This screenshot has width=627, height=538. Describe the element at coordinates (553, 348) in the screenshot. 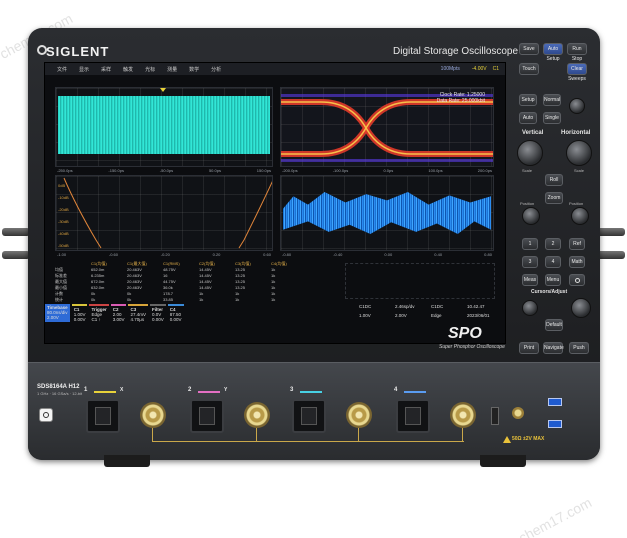

I see `navigate-button: Navigate` at that location.